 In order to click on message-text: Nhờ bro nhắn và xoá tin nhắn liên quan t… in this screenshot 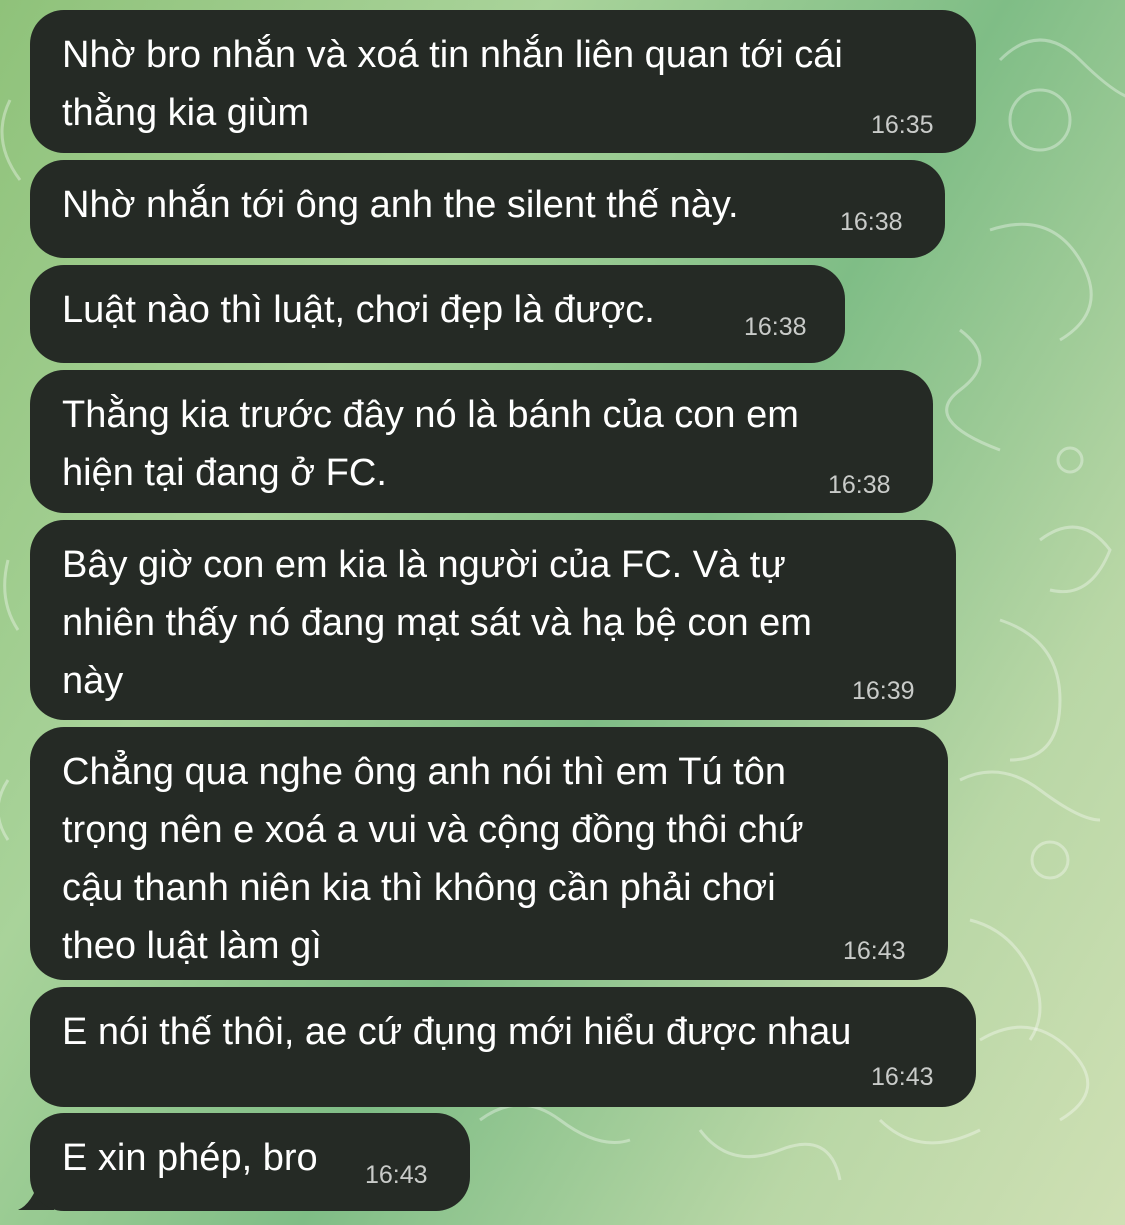, I will do `click(452, 84)`.